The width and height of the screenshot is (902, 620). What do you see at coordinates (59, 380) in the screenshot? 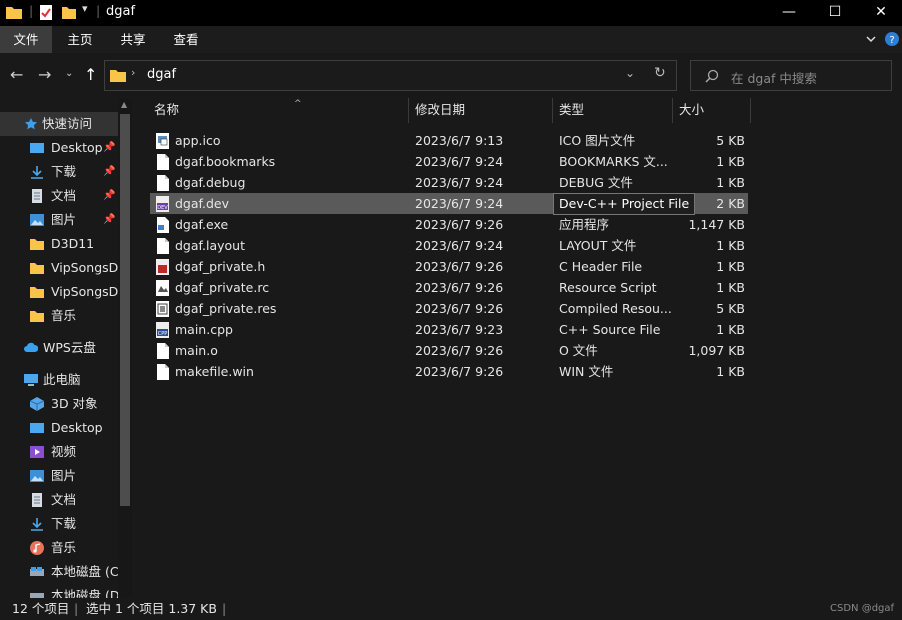
I see `sidebar-item-this-pc: 此电脑` at bounding box center [59, 380].